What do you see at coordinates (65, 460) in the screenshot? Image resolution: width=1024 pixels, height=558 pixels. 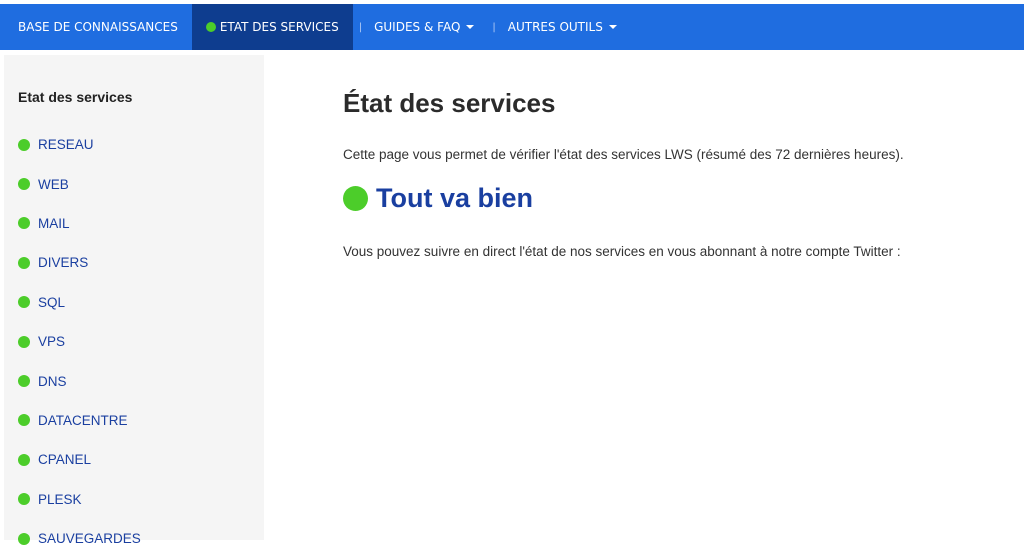 I see `sidebar-item-label: CPANEL` at bounding box center [65, 460].